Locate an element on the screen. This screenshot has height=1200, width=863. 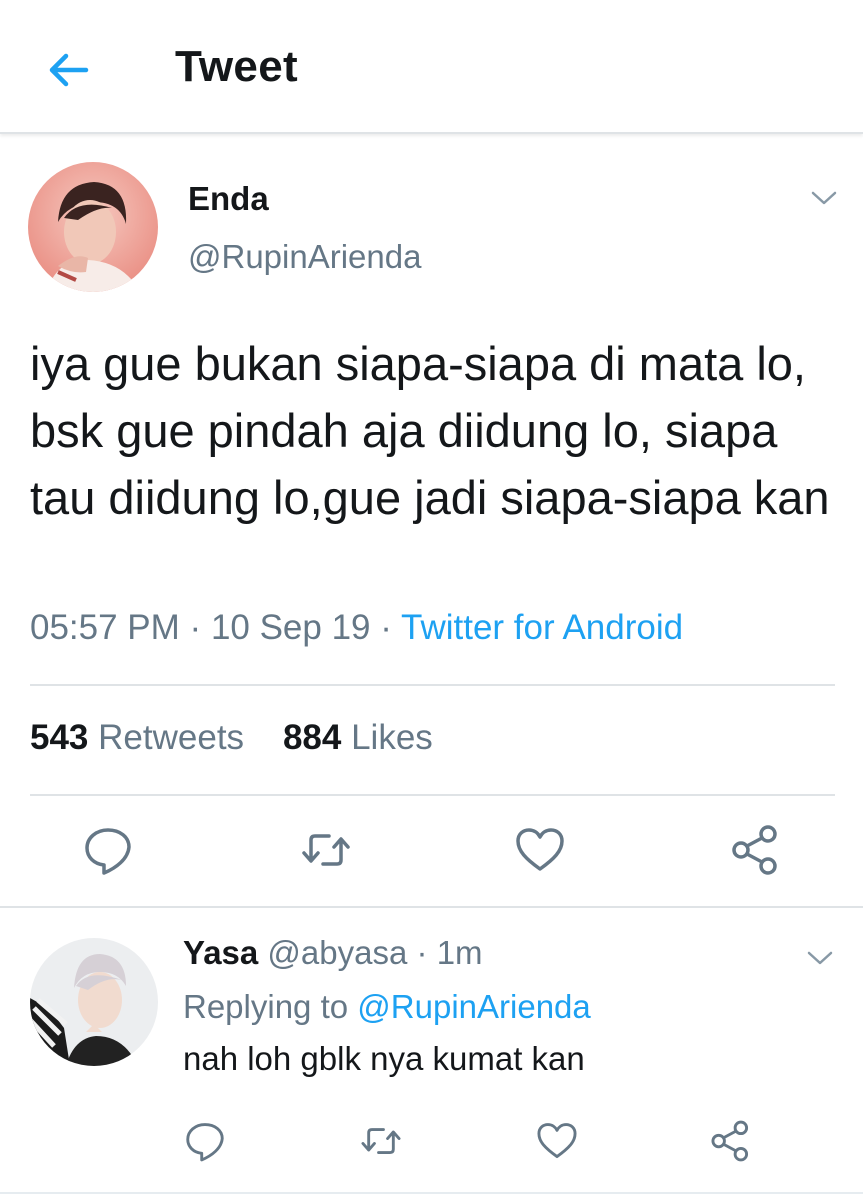
tweet-menu-button is located at coordinates (824, 198).